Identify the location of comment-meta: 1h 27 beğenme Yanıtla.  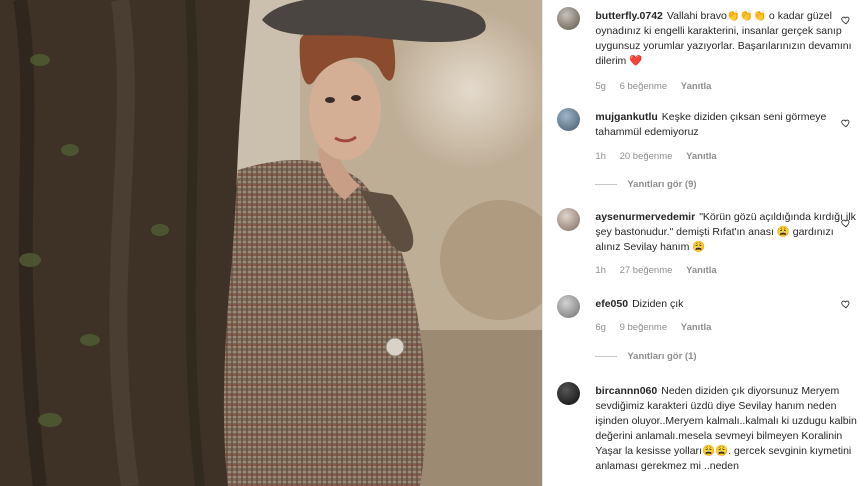
(661, 270).